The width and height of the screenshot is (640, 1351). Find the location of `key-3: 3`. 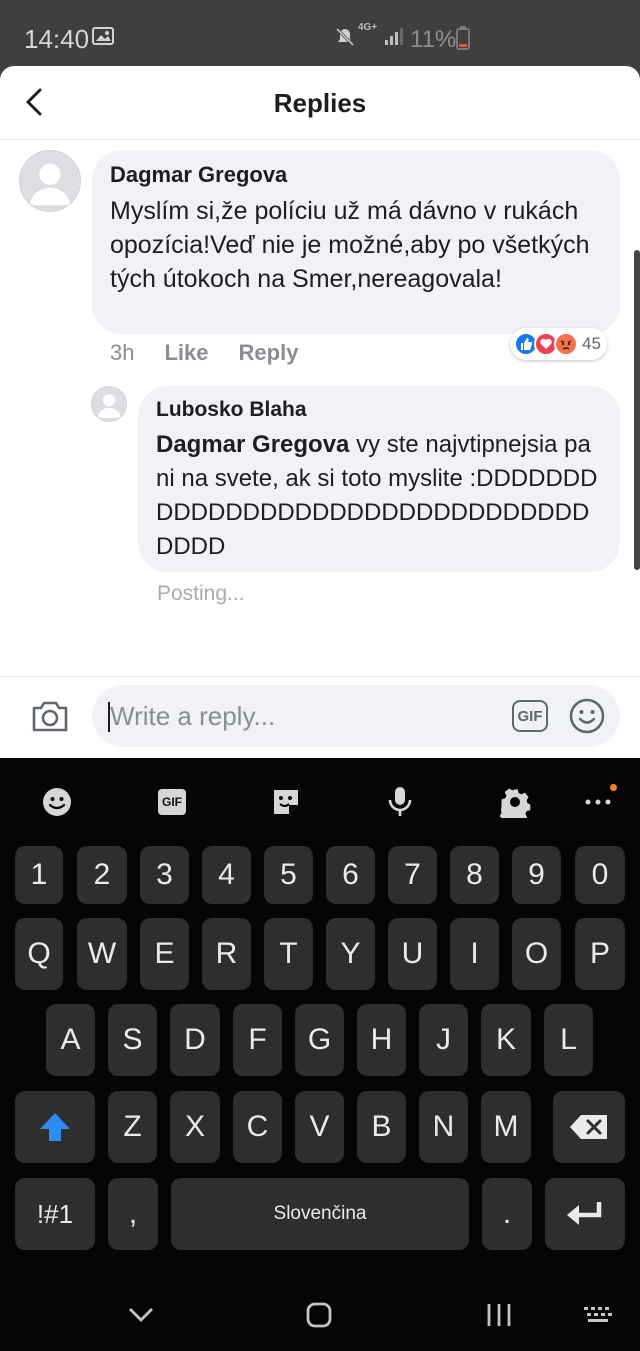

key-3: 3 is located at coordinates (164, 875).